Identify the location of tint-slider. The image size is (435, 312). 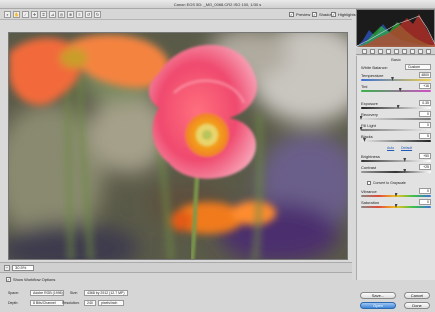
(396, 90).